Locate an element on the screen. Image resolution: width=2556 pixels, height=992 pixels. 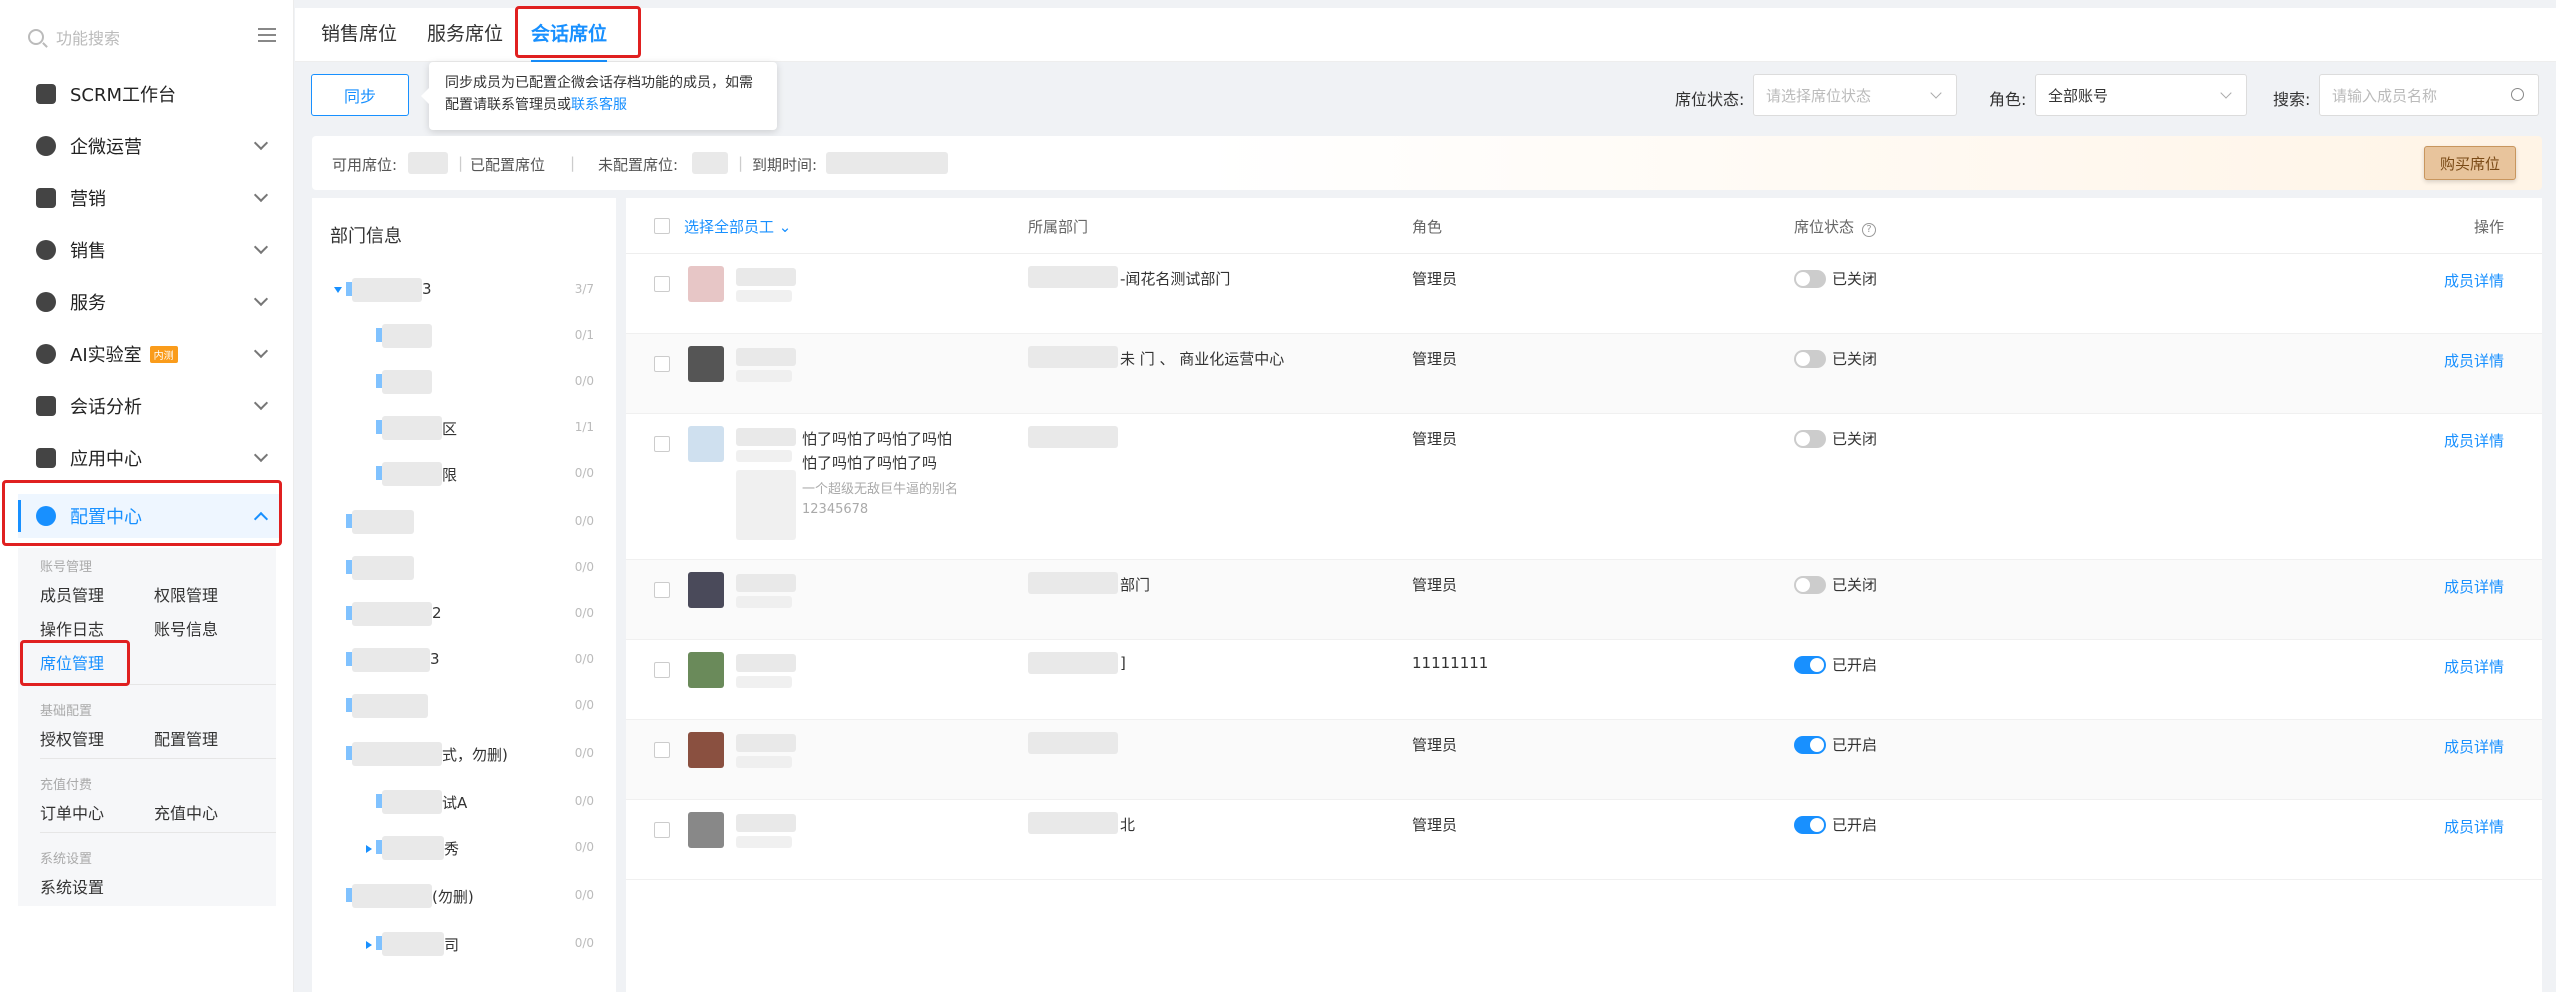
nav-sales: 销售 is located at coordinates (149, 250).